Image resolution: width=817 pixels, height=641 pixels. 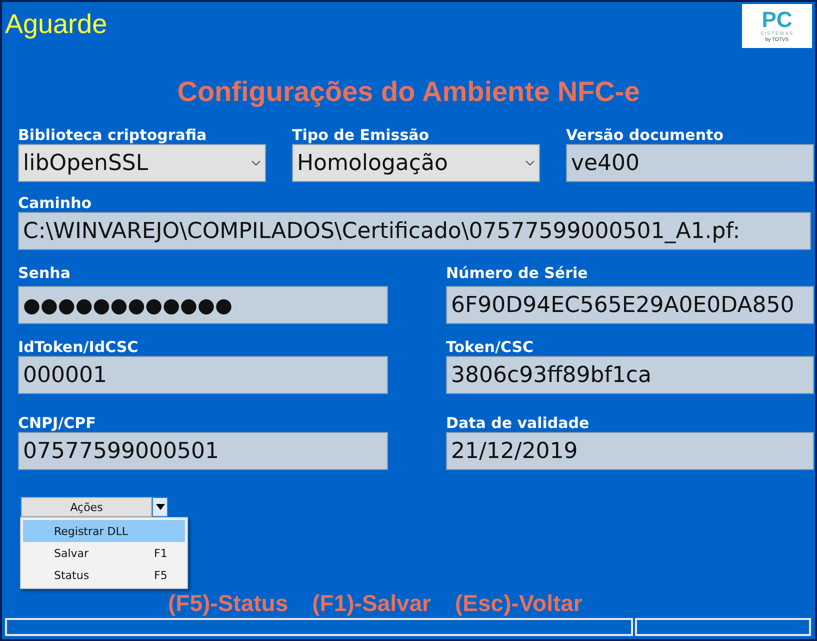 I want to click on input-field: ●●●●●●●●●●●●, so click(x=203, y=305).